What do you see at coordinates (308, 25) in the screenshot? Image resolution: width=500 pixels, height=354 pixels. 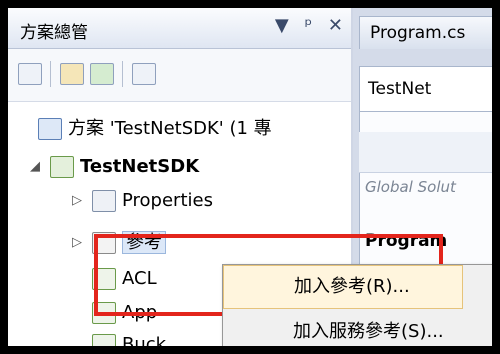 I see `pin-icon: ᵖ` at bounding box center [308, 25].